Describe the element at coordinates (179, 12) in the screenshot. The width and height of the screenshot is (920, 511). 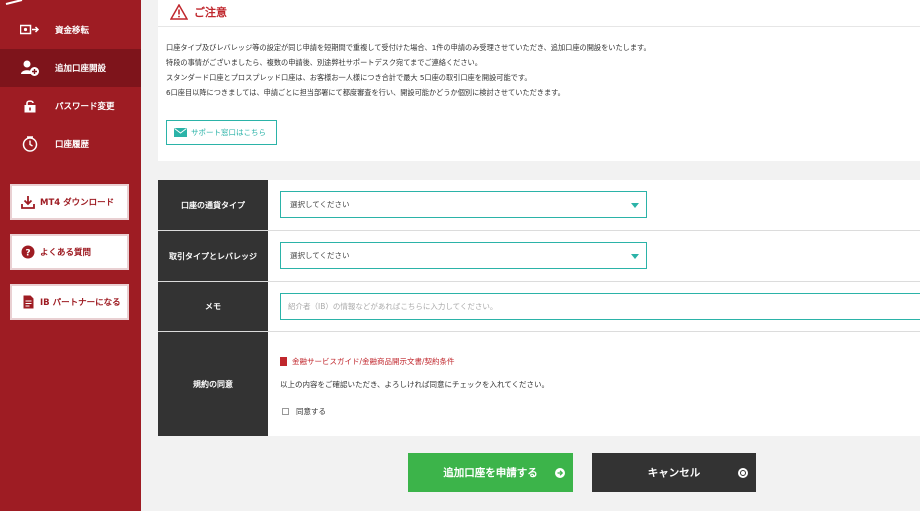
I see `warning-icon` at that location.